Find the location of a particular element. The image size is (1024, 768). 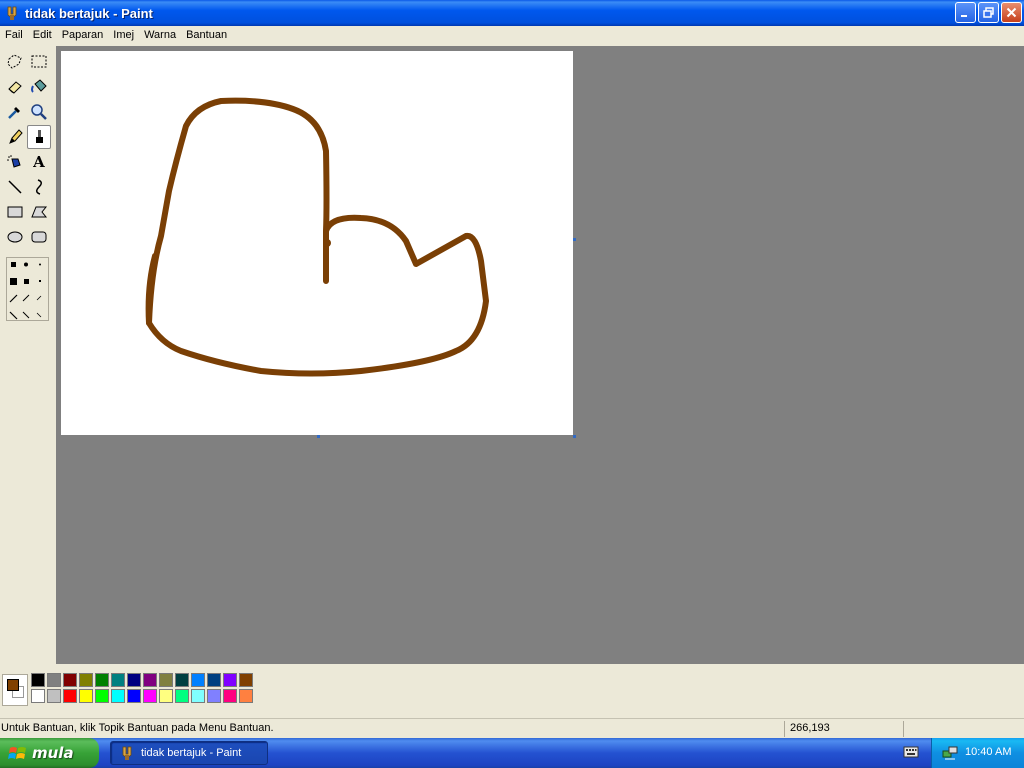

rectangle-icon is located at coordinates (15, 212).